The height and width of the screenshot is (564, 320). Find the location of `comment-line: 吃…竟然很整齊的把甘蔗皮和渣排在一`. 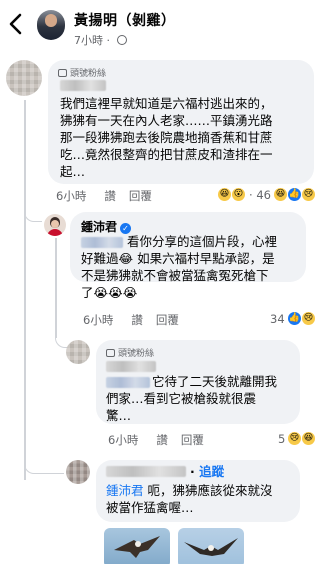

comment-line: 吃…竟然很整齊的把甘蔗皮和渣排在一 is located at coordinates (166, 154).